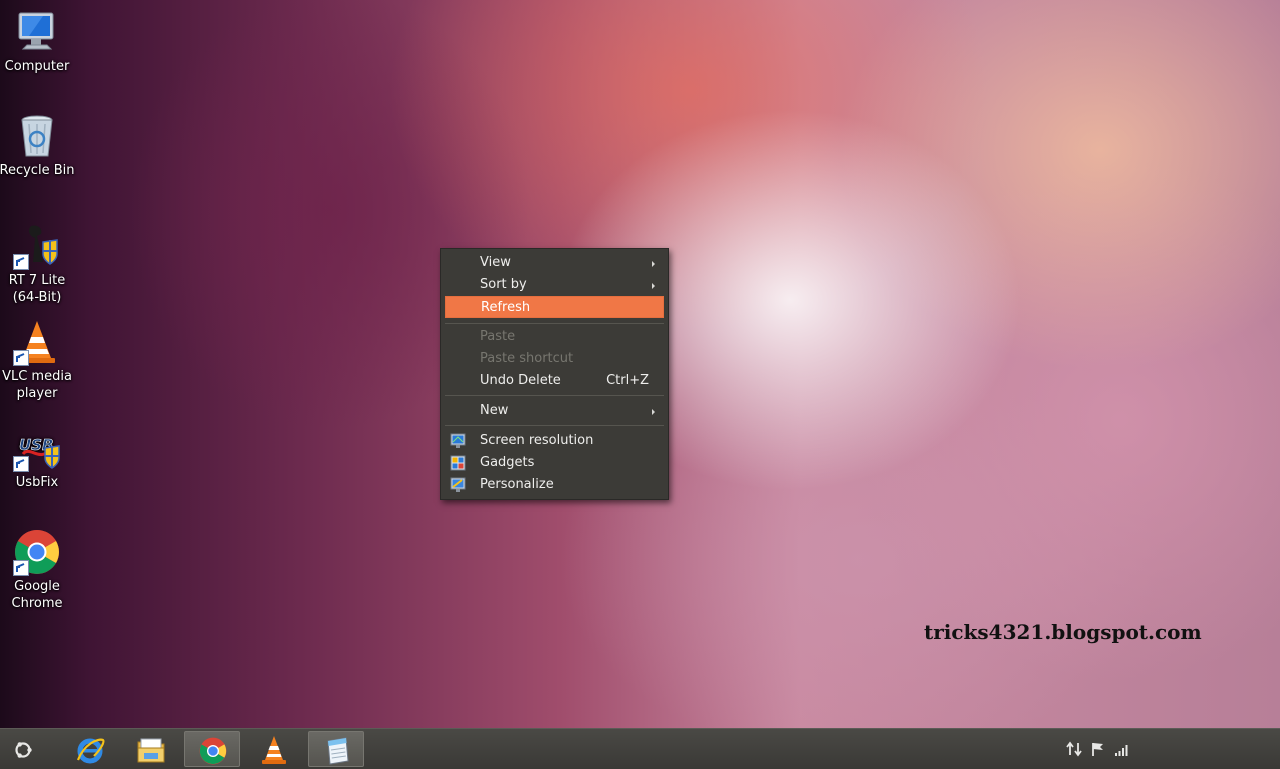 The image size is (1280, 769). What do you see at coordinates (503, 284) in the screenshot?
I see `menu-item-label: Sort by` at bounding box center [503, 284].